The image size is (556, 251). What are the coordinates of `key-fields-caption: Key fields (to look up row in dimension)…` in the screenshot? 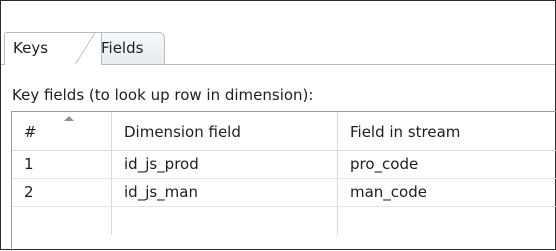 It's located at (163, 95).